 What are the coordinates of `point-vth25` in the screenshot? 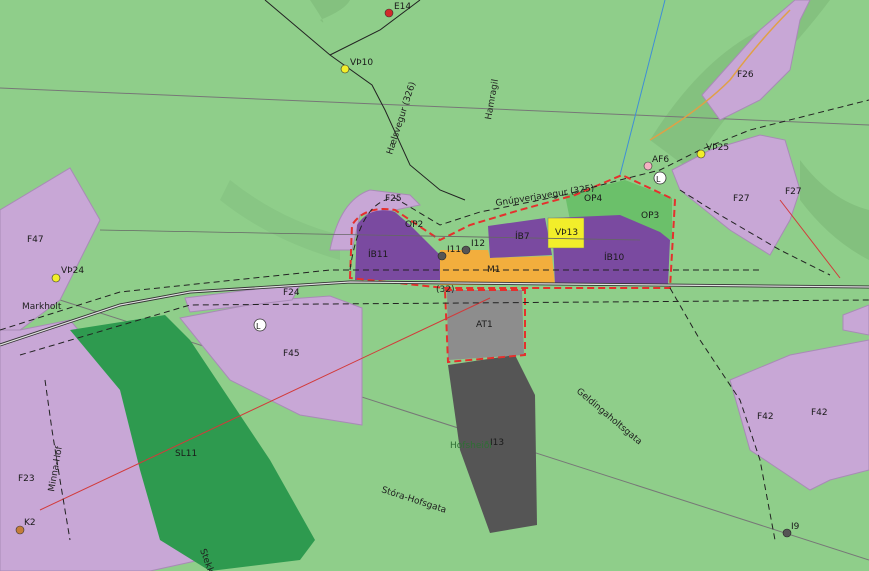 It's located at (701, 154).